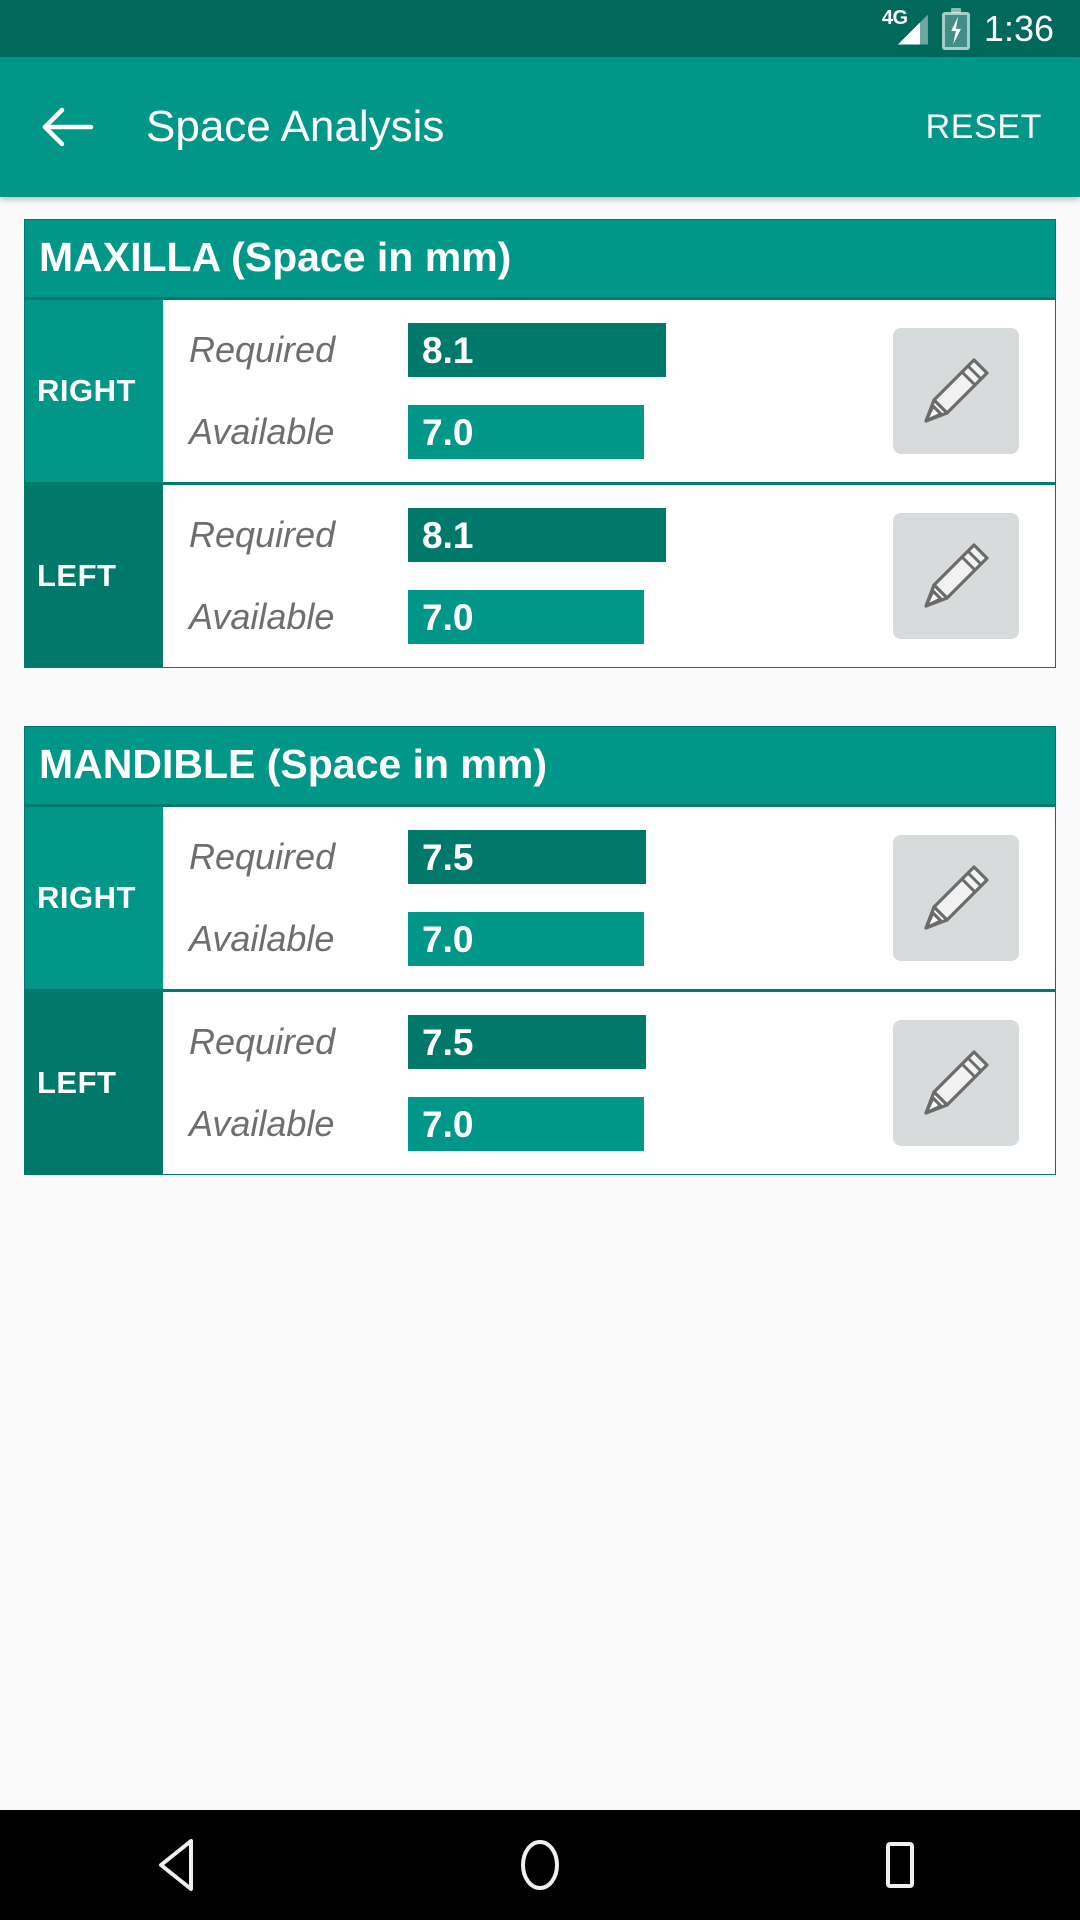  I want to click on status-bar: 4G 1:36, so click(540, 28).